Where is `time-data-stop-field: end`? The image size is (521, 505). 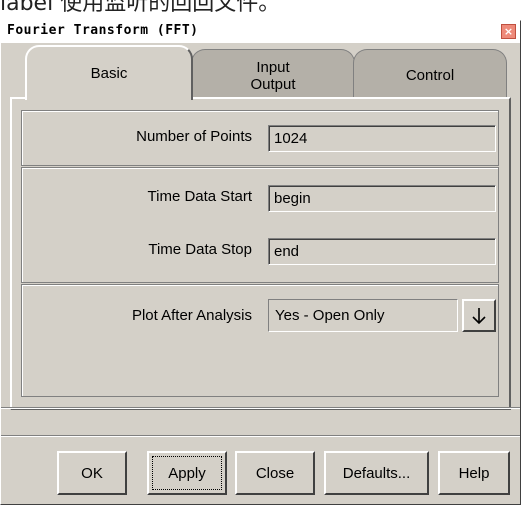 time-data-stop-field: end is located at coordinates (382, 251).